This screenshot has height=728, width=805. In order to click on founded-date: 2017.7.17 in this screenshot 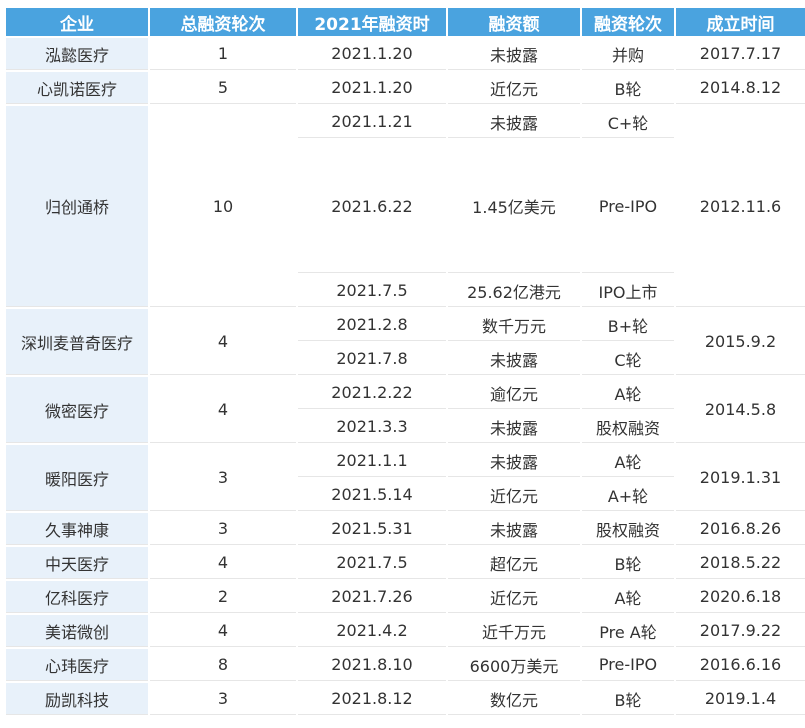, I will do `click(740, 54)`.